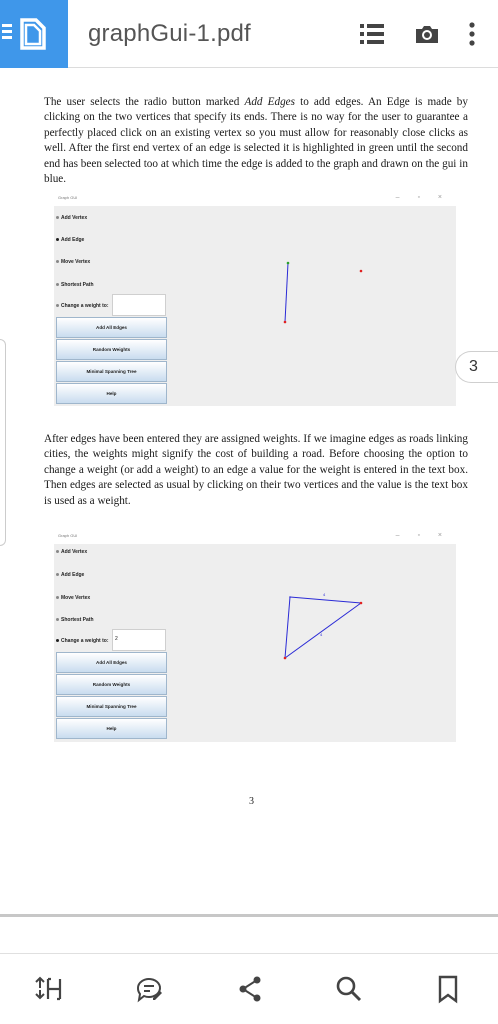 The width and height of the screenshot is (498, 1024). Describe the element at coordinates (3, 442) in the screenshot. I see `scroll-handle` at that location.